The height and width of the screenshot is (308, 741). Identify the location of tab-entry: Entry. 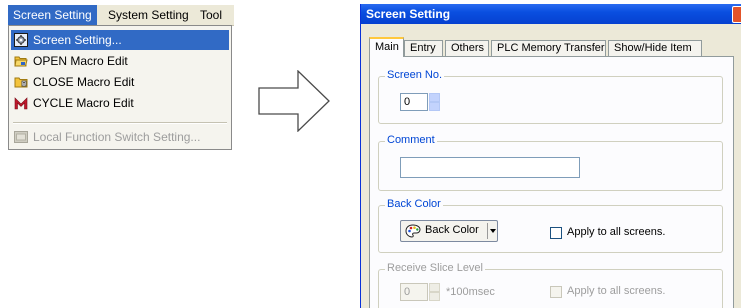
(423, 48).